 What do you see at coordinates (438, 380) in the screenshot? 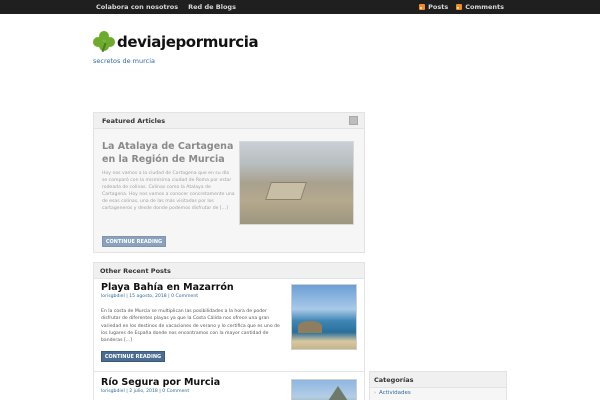
I see `categories-heading: Categorías` at bounding box center [438, 380].